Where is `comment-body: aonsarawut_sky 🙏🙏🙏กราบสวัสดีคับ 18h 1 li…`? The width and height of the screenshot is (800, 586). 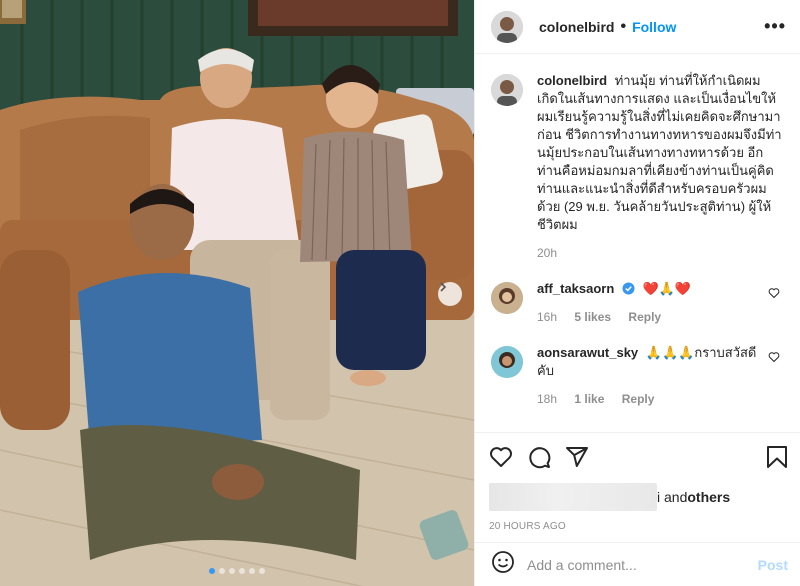 comment-body: aonsarawut_sky 🙏🙏🙏กราบสวัสดีคับ 18h 1 li… is located at coordinates (660, 376).